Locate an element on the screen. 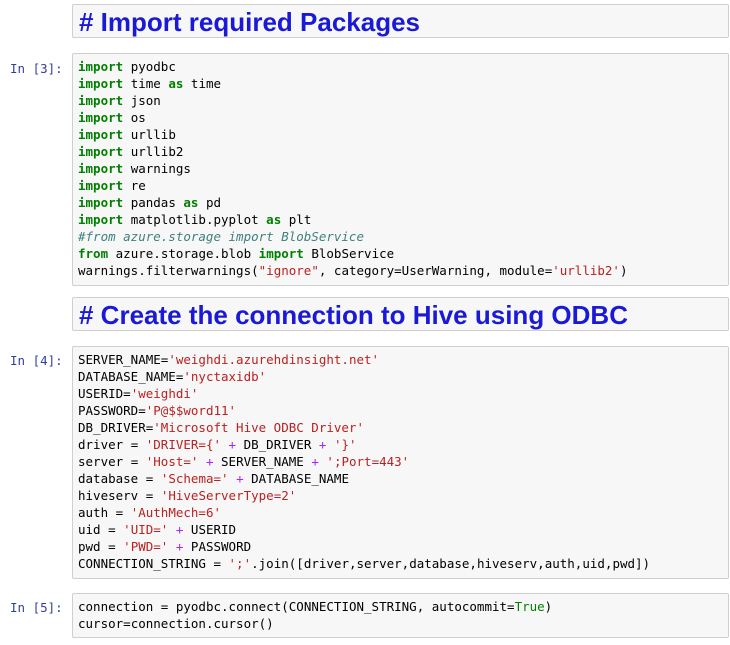 The width and height of the screenshot is (730, 645). code-line: import time as time is located at coordinates (150, 83).